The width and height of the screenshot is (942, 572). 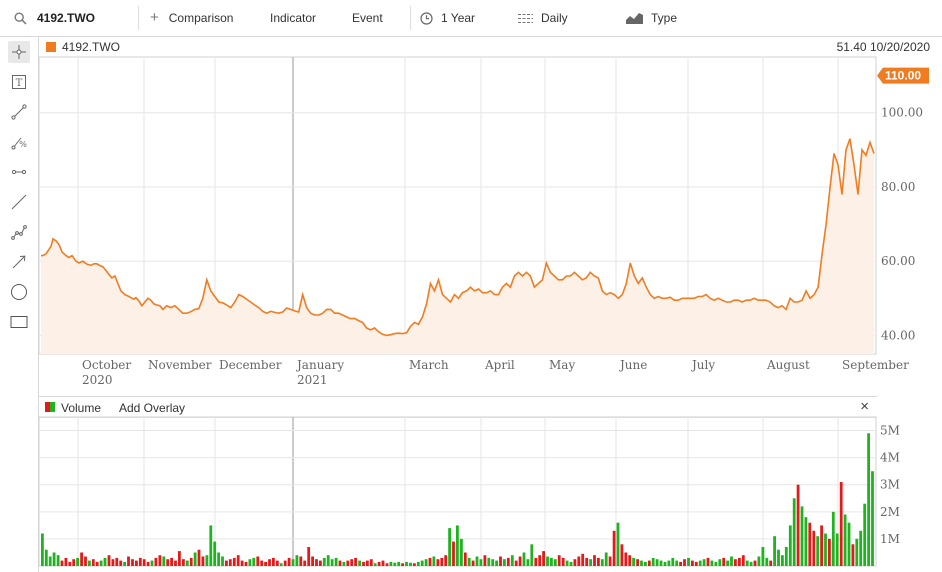 What do you see at coordinates (562, 365) in the screenshot?
I see `x-tick-label: May` at bounding box center [562, 365].